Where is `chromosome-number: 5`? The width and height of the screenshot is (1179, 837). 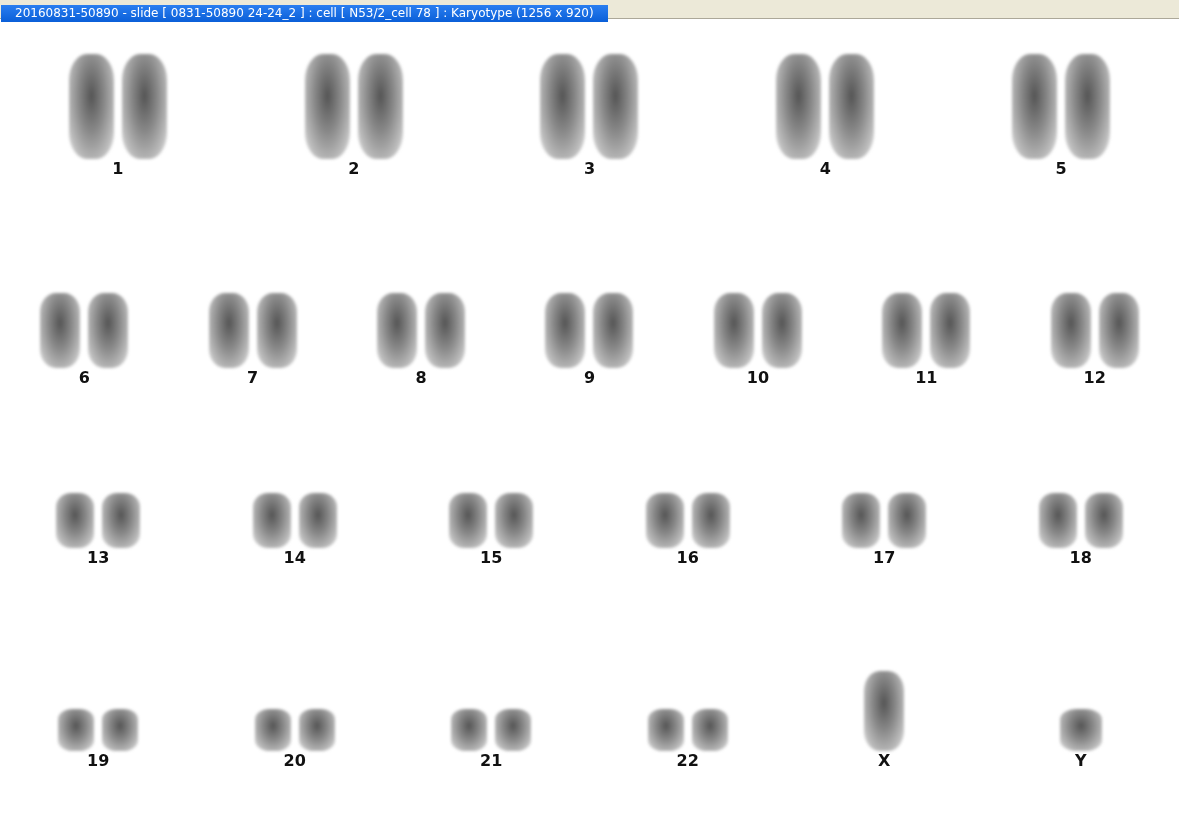
chromosome-number: 5 is located at coordinates (1061, 169).